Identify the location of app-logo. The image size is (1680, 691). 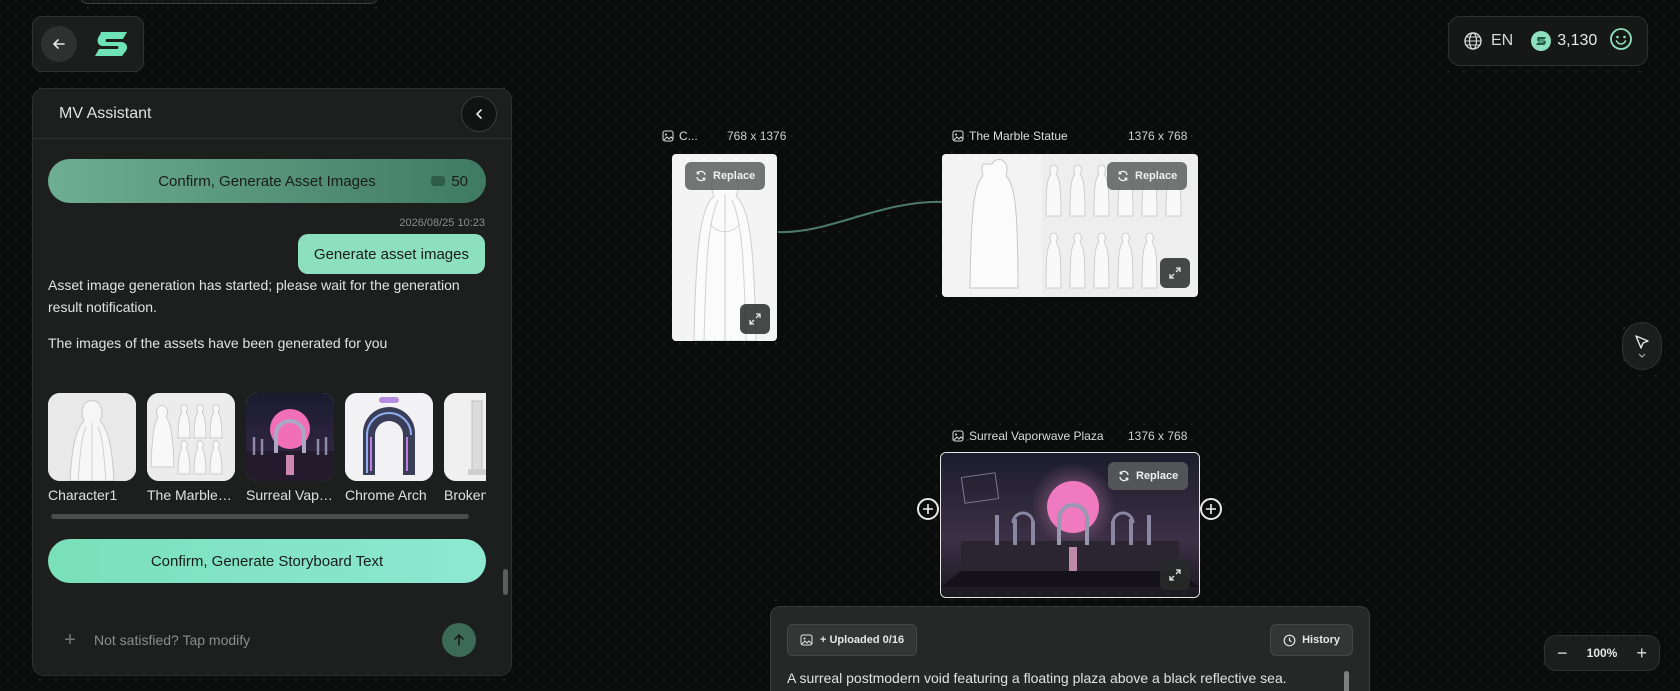
(111, 44).